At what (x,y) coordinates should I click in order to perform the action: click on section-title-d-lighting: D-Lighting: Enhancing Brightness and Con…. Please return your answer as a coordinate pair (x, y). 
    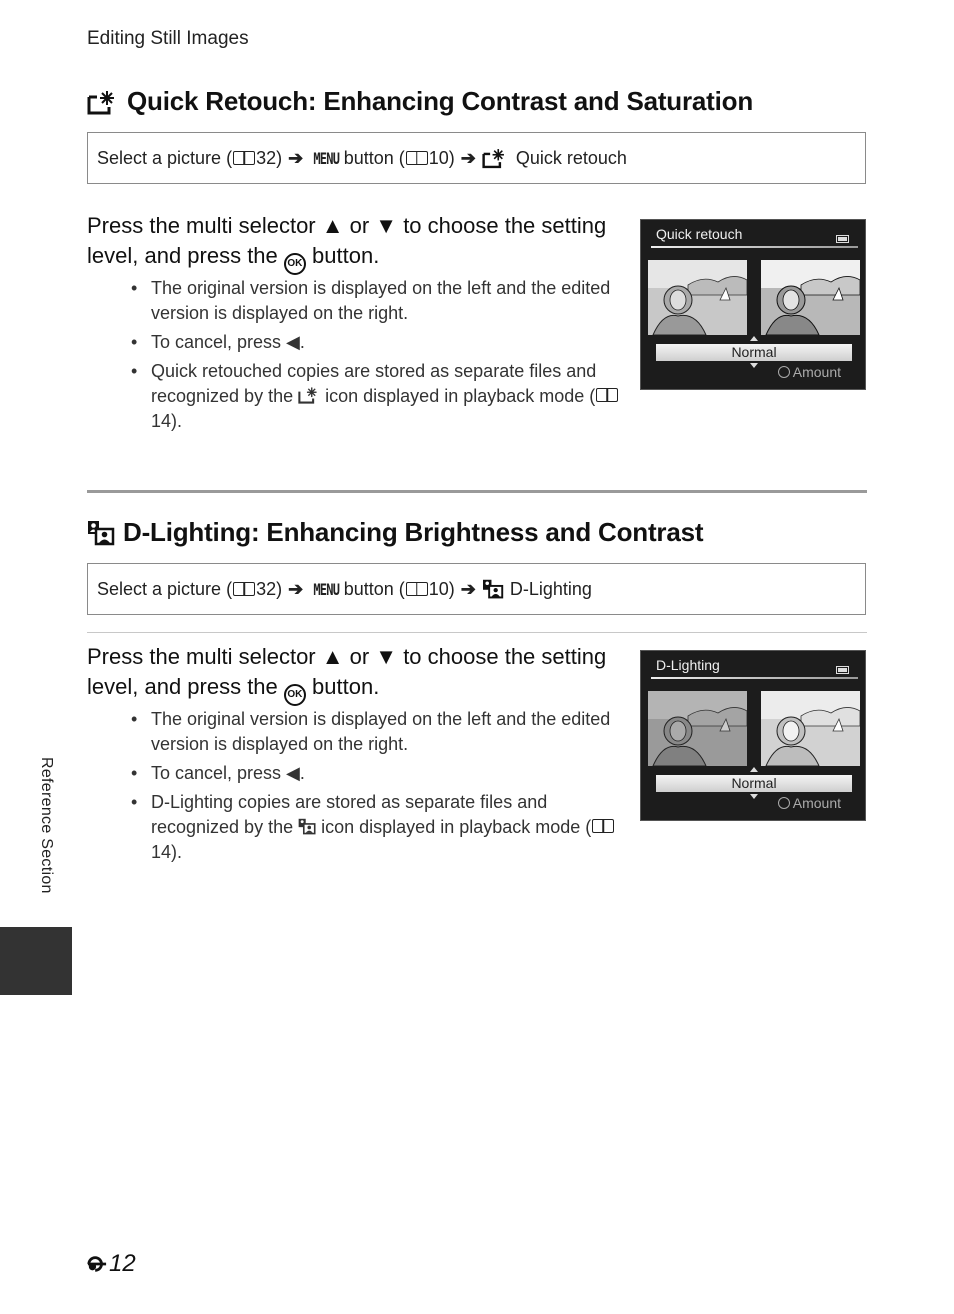
    Looking at the image, I should click on (395, 532).